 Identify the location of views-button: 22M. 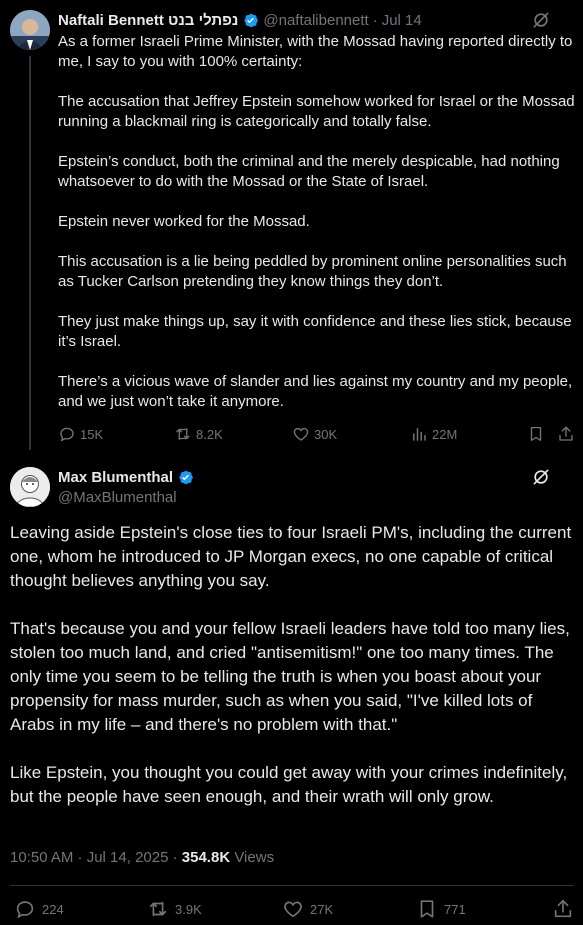
(433, 434).